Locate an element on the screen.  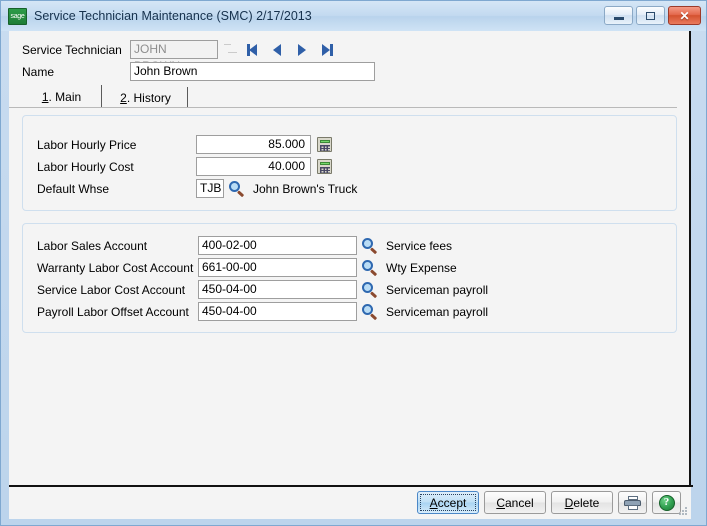
warranty-labor-cost-account-label: Warranty Labor Cost Account is located at coordinates (115, 267).